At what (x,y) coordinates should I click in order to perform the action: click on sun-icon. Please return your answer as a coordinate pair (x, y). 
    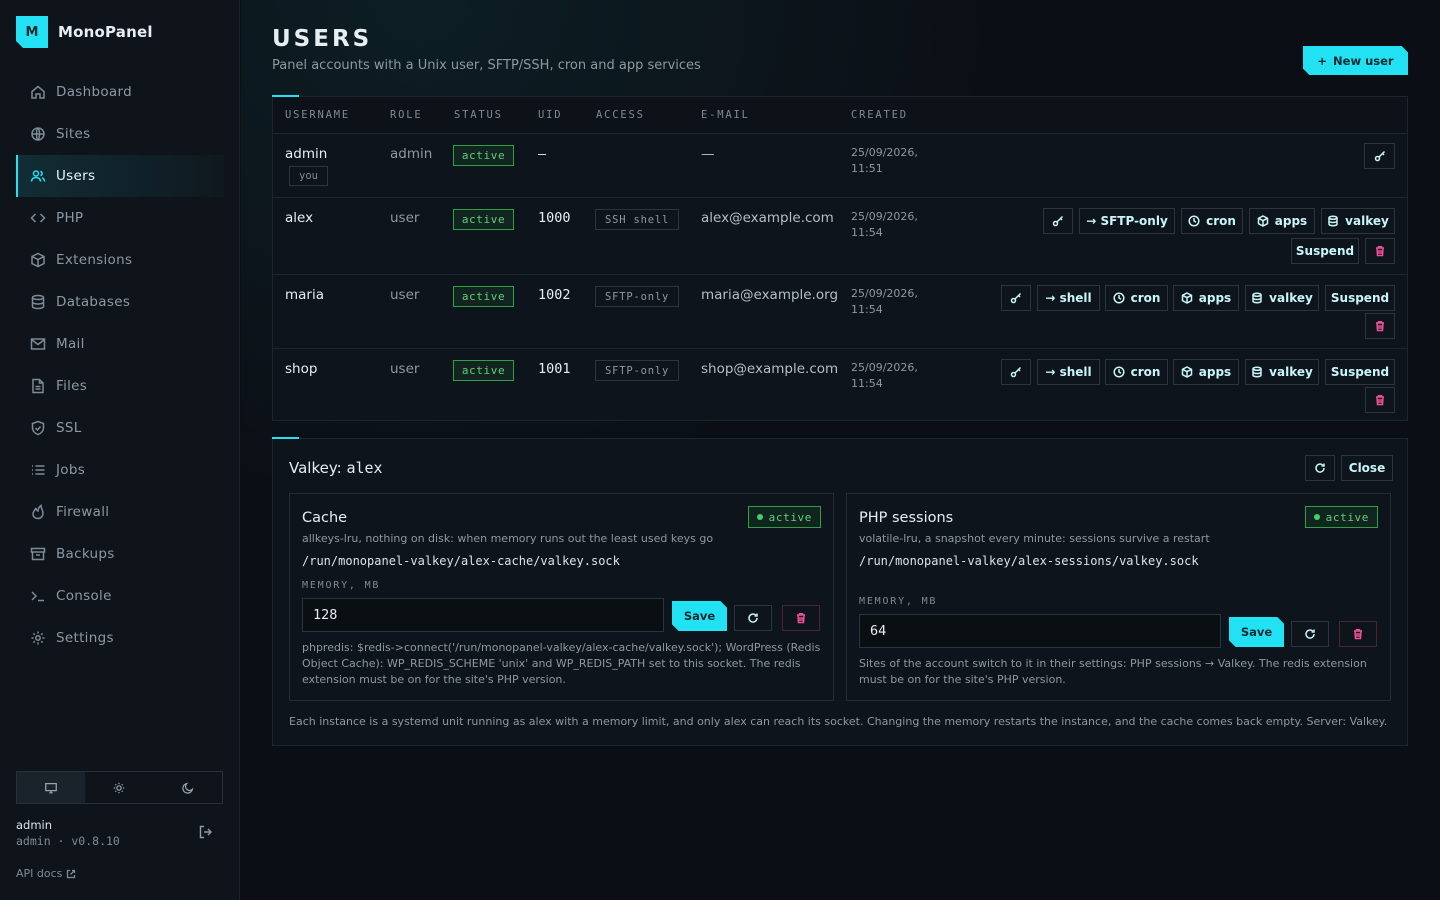
    Looking at the image, I should click on (119, 787).